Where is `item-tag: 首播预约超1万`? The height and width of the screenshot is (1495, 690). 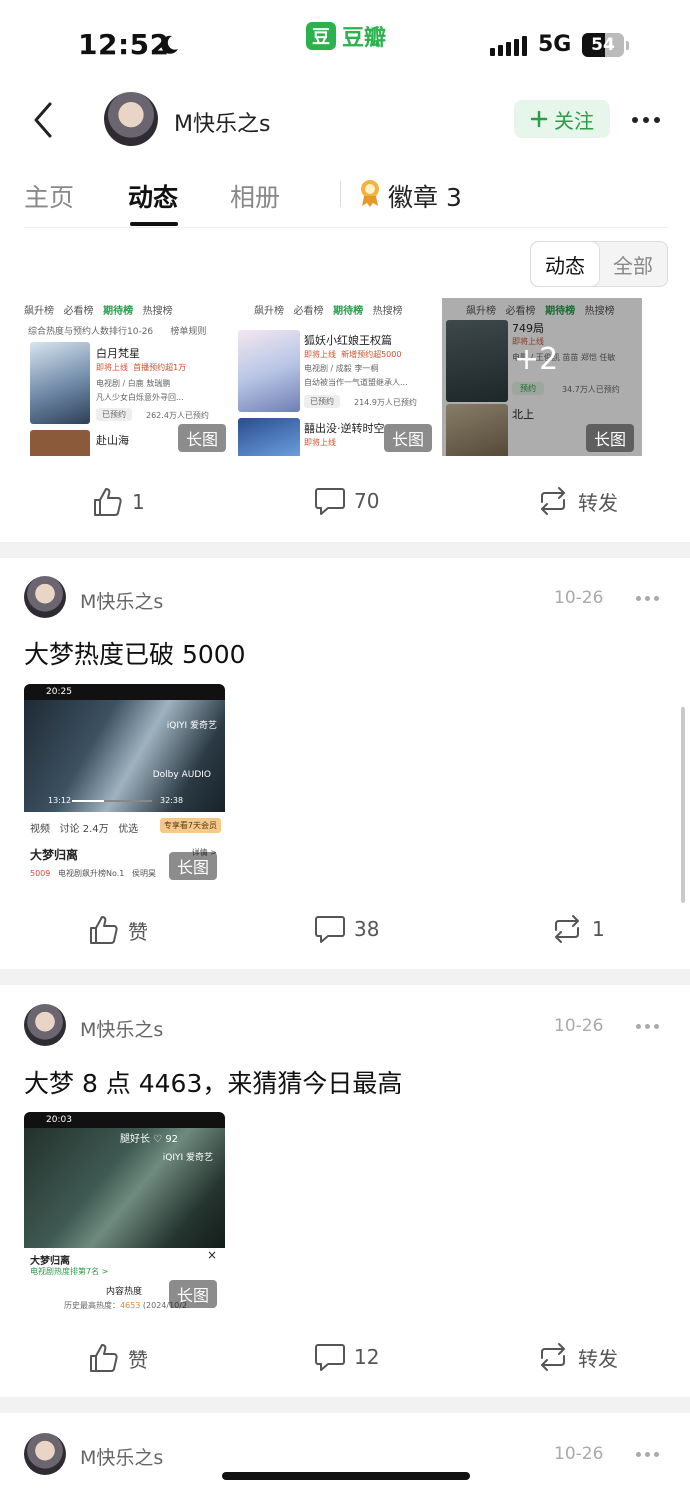
item-tag: 首播预约超1万 is located at coordinates (160, 367).